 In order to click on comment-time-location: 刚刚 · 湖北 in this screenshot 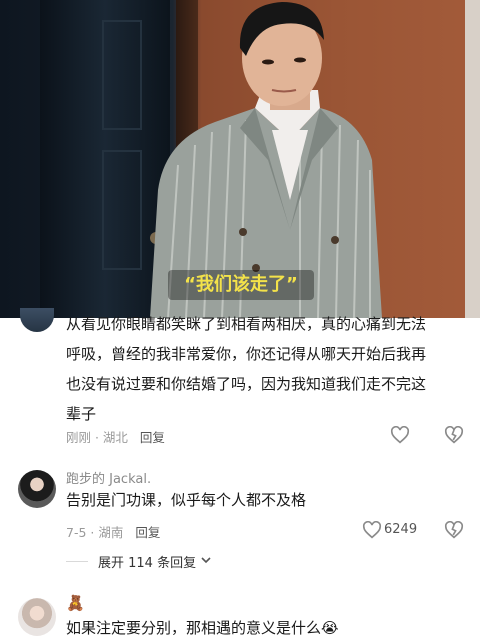, I will do `click(97, 437)`.